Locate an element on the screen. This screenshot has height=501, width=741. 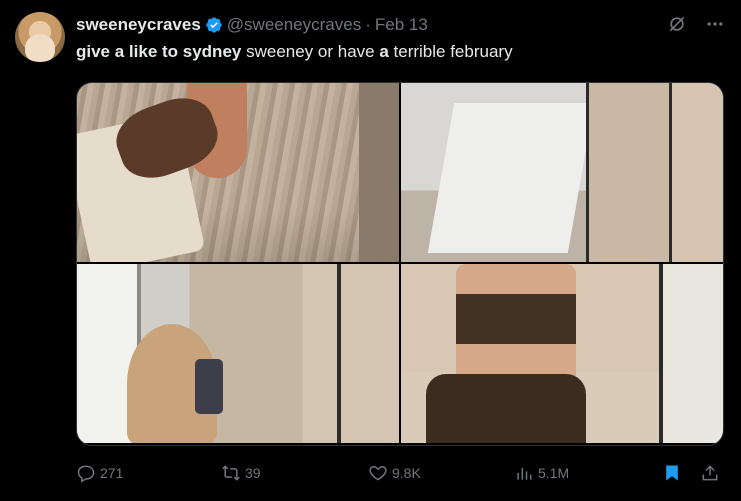
display-name: sweeneycraves is located at coordinates (138, 25).